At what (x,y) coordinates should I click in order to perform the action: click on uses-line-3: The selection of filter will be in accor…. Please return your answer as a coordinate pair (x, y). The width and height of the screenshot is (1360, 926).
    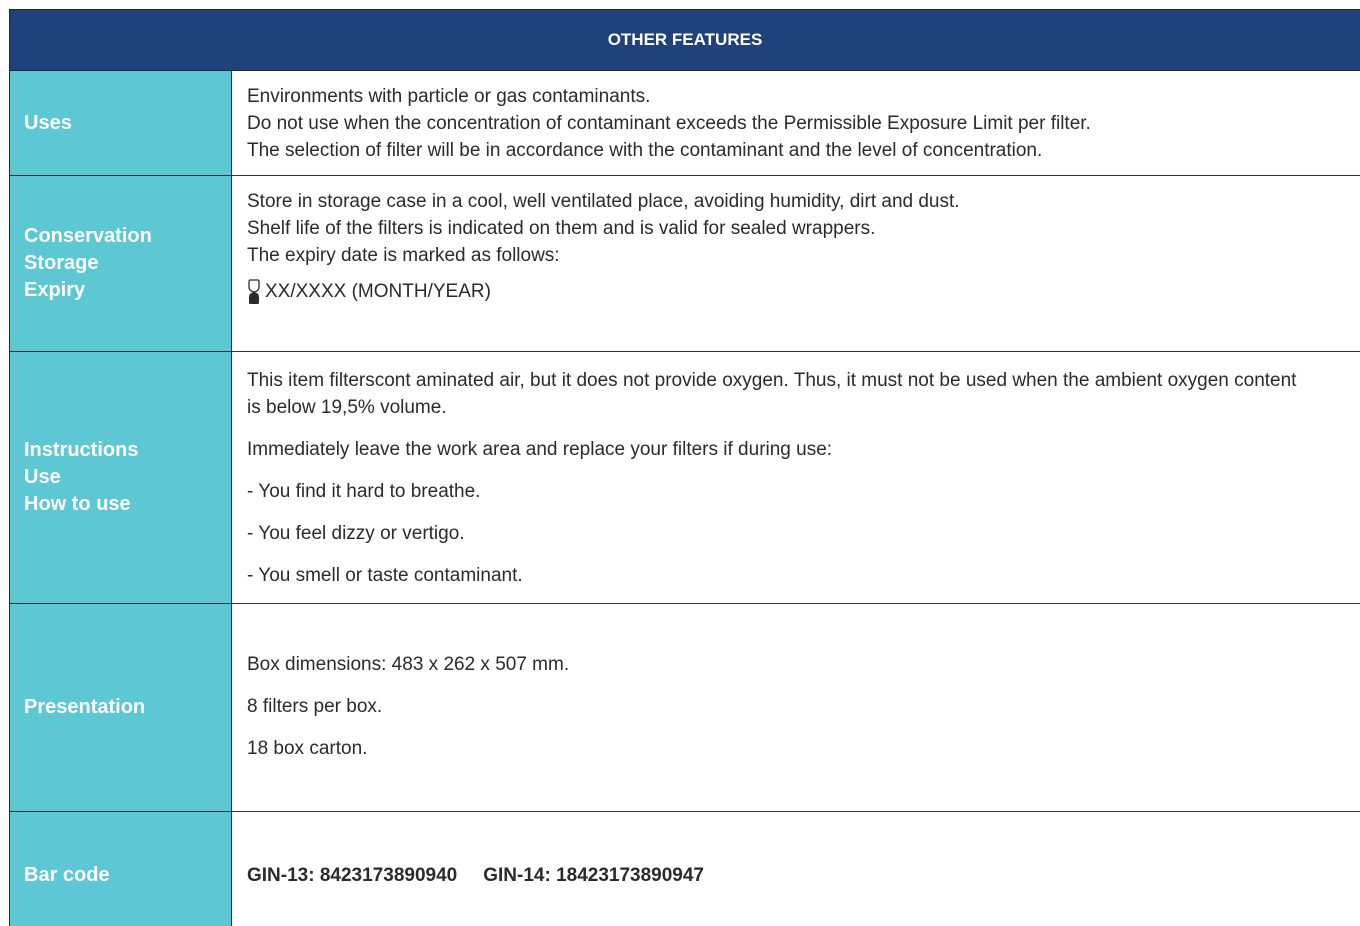
    Looking at the image, I should click on (645, 150).